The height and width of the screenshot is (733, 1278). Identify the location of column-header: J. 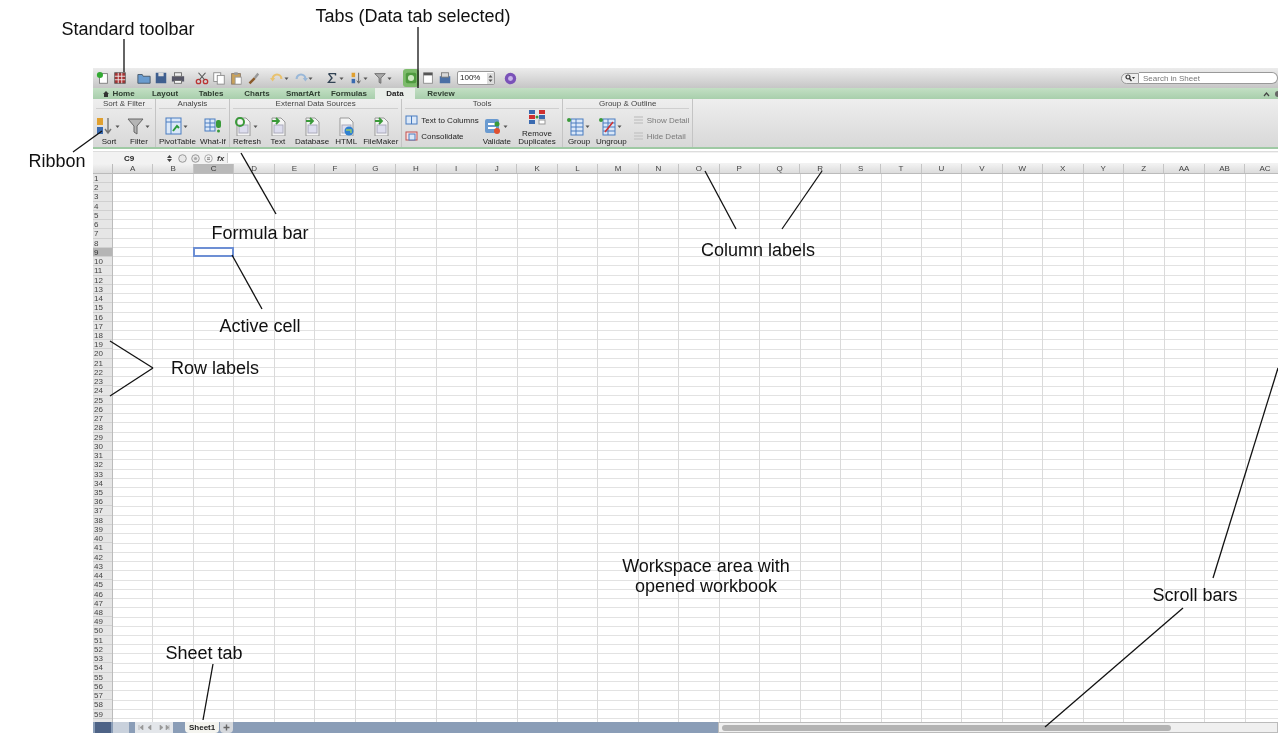
(497, 168).